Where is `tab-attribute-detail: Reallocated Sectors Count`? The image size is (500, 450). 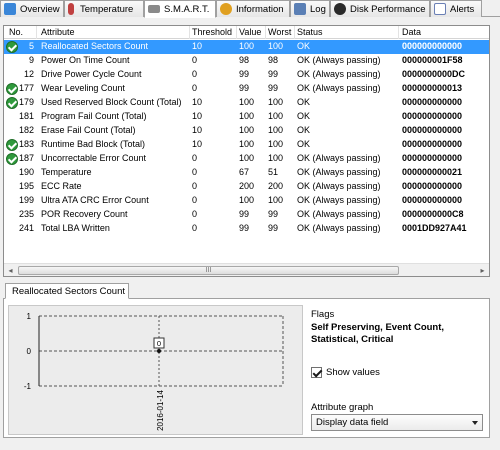 tab-attribute-detail: Reallocated Sectors Count is located at coordinates (67, 291).